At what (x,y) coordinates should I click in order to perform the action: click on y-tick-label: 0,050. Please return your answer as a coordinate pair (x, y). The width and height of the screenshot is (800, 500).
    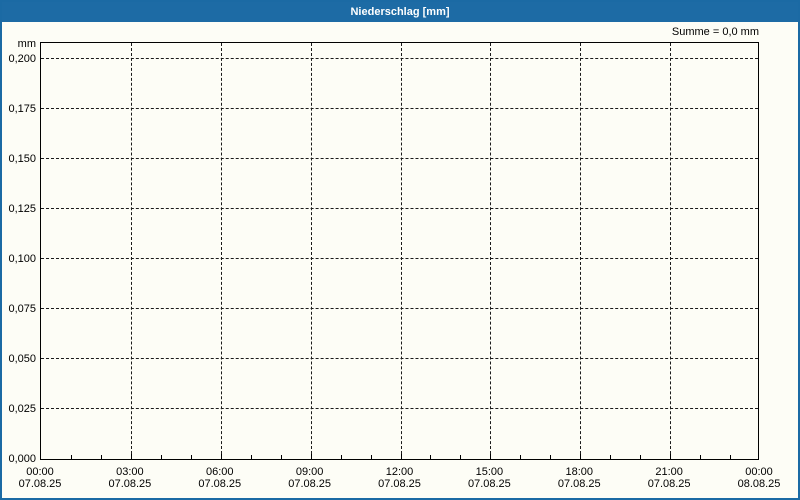
    Looking at the image, I should click on (22, 359).